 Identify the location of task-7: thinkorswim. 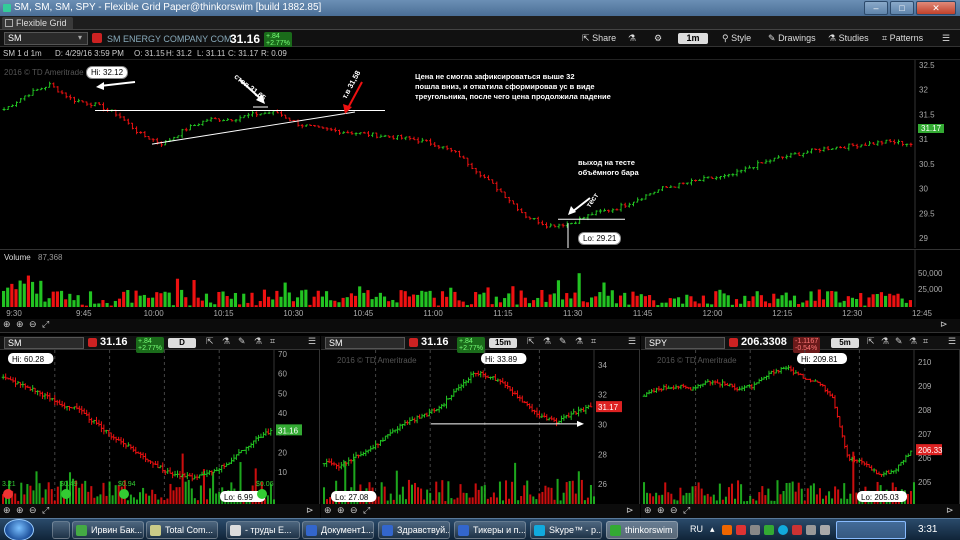
(642, 530).